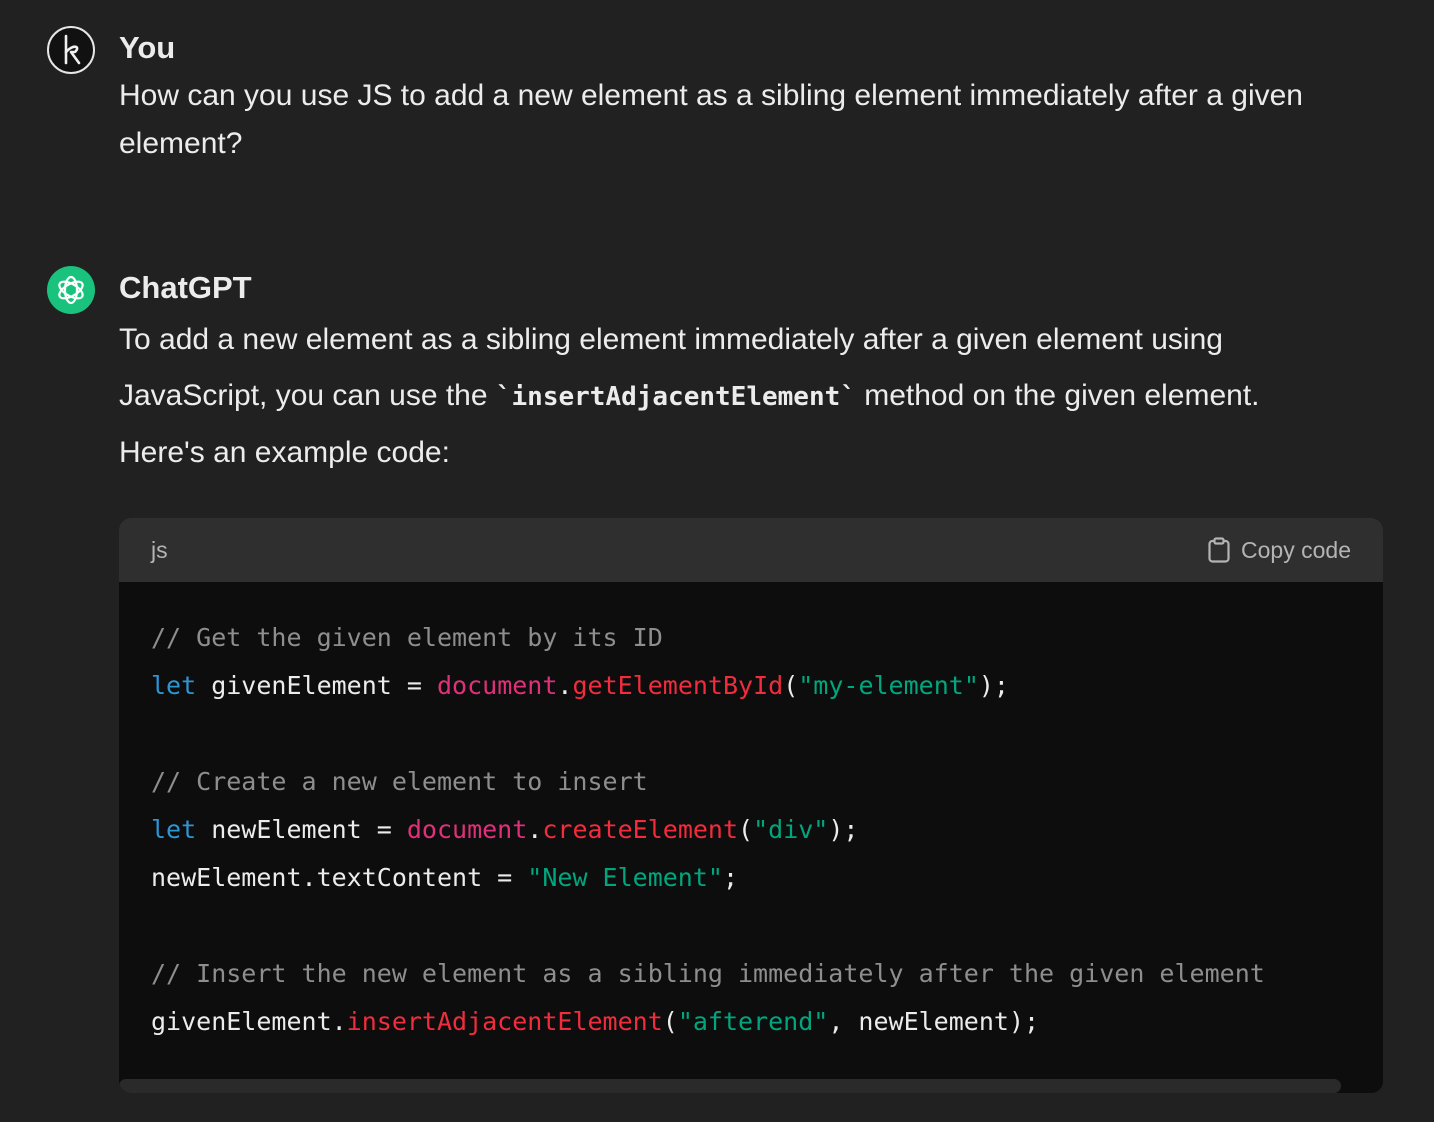 Image resolution: width=1434 pixels, height=1122 pixels. What do you see at coordinates (640, 829) in the screenshot?
I see `code-token: createElement` at bounding box center [640, 829].